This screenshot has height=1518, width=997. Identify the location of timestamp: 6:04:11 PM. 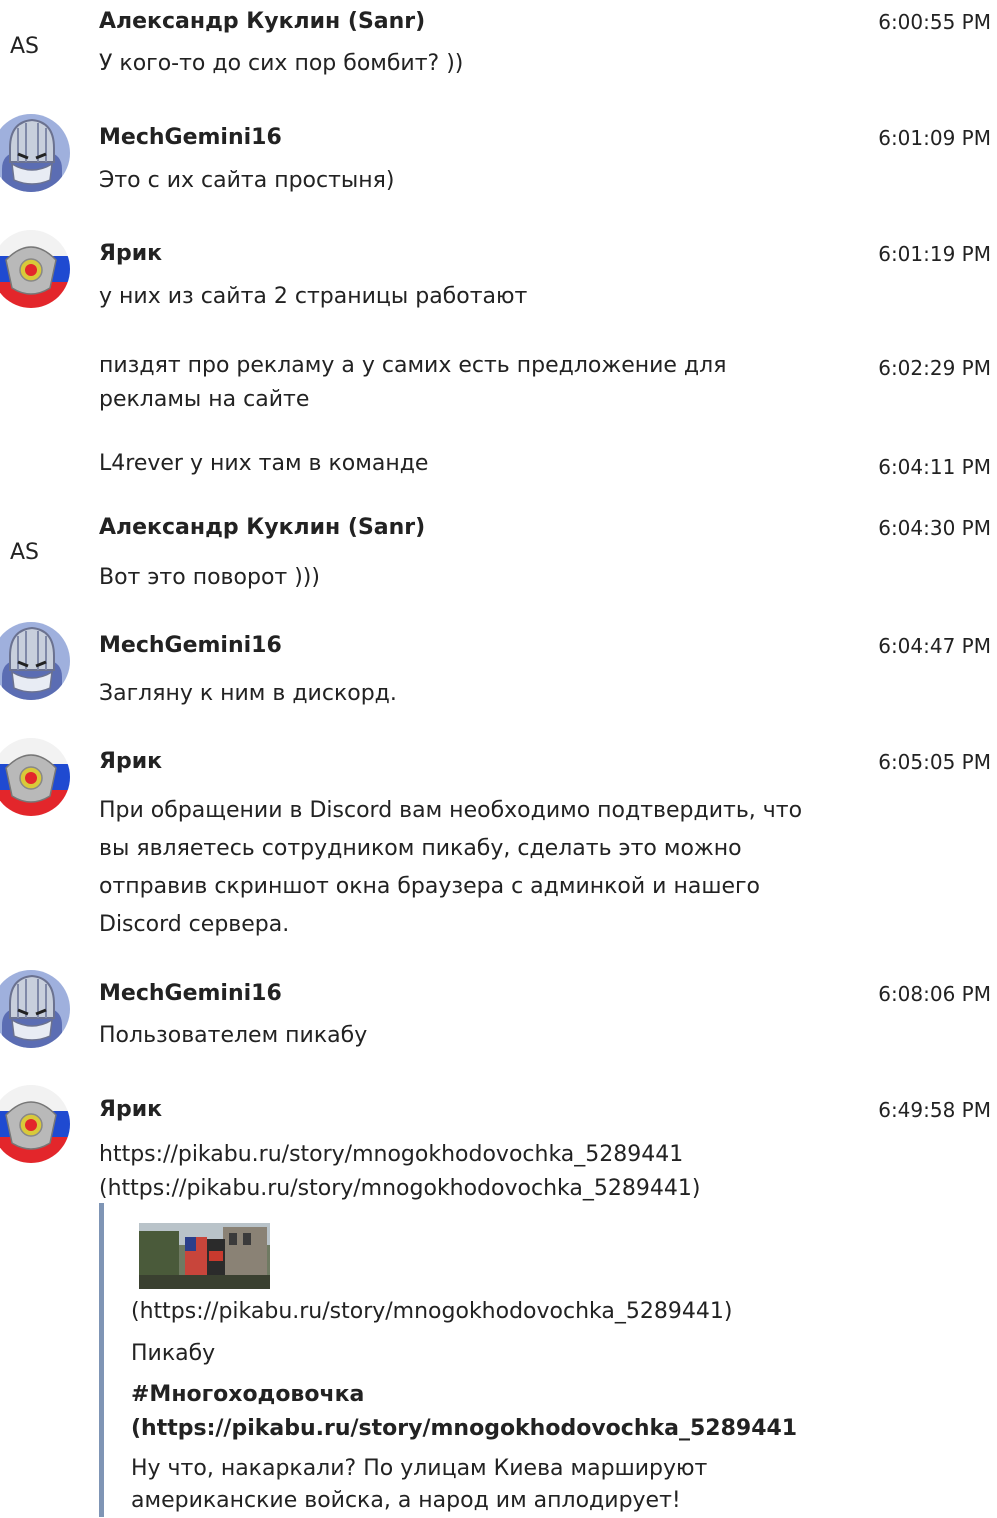
(934, 467).